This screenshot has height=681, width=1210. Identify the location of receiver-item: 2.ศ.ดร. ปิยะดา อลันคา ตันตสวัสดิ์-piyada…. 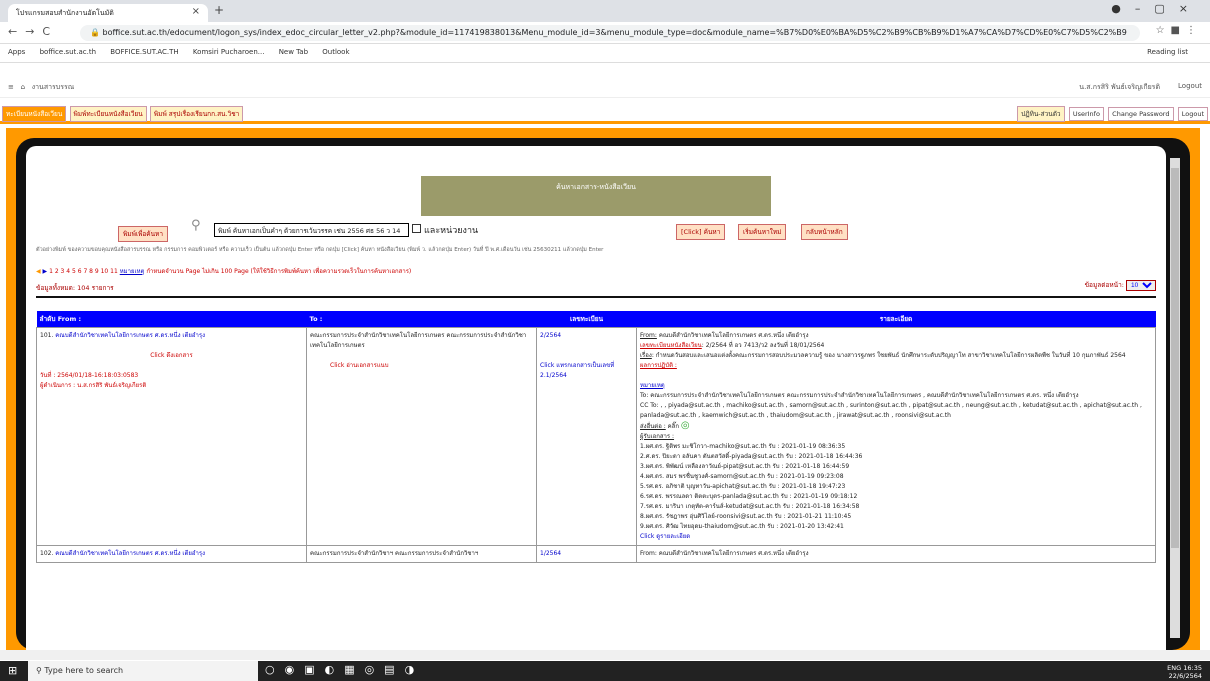
(751, 456).